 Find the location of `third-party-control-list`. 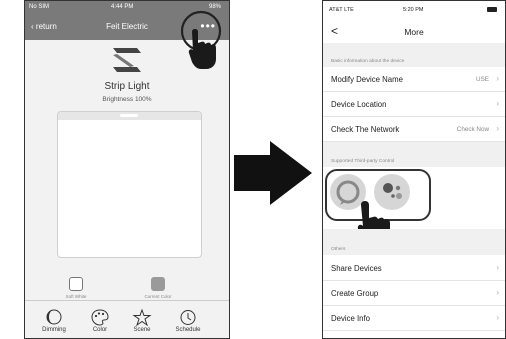

third-party-control-list is located at coordinates (414, 201).